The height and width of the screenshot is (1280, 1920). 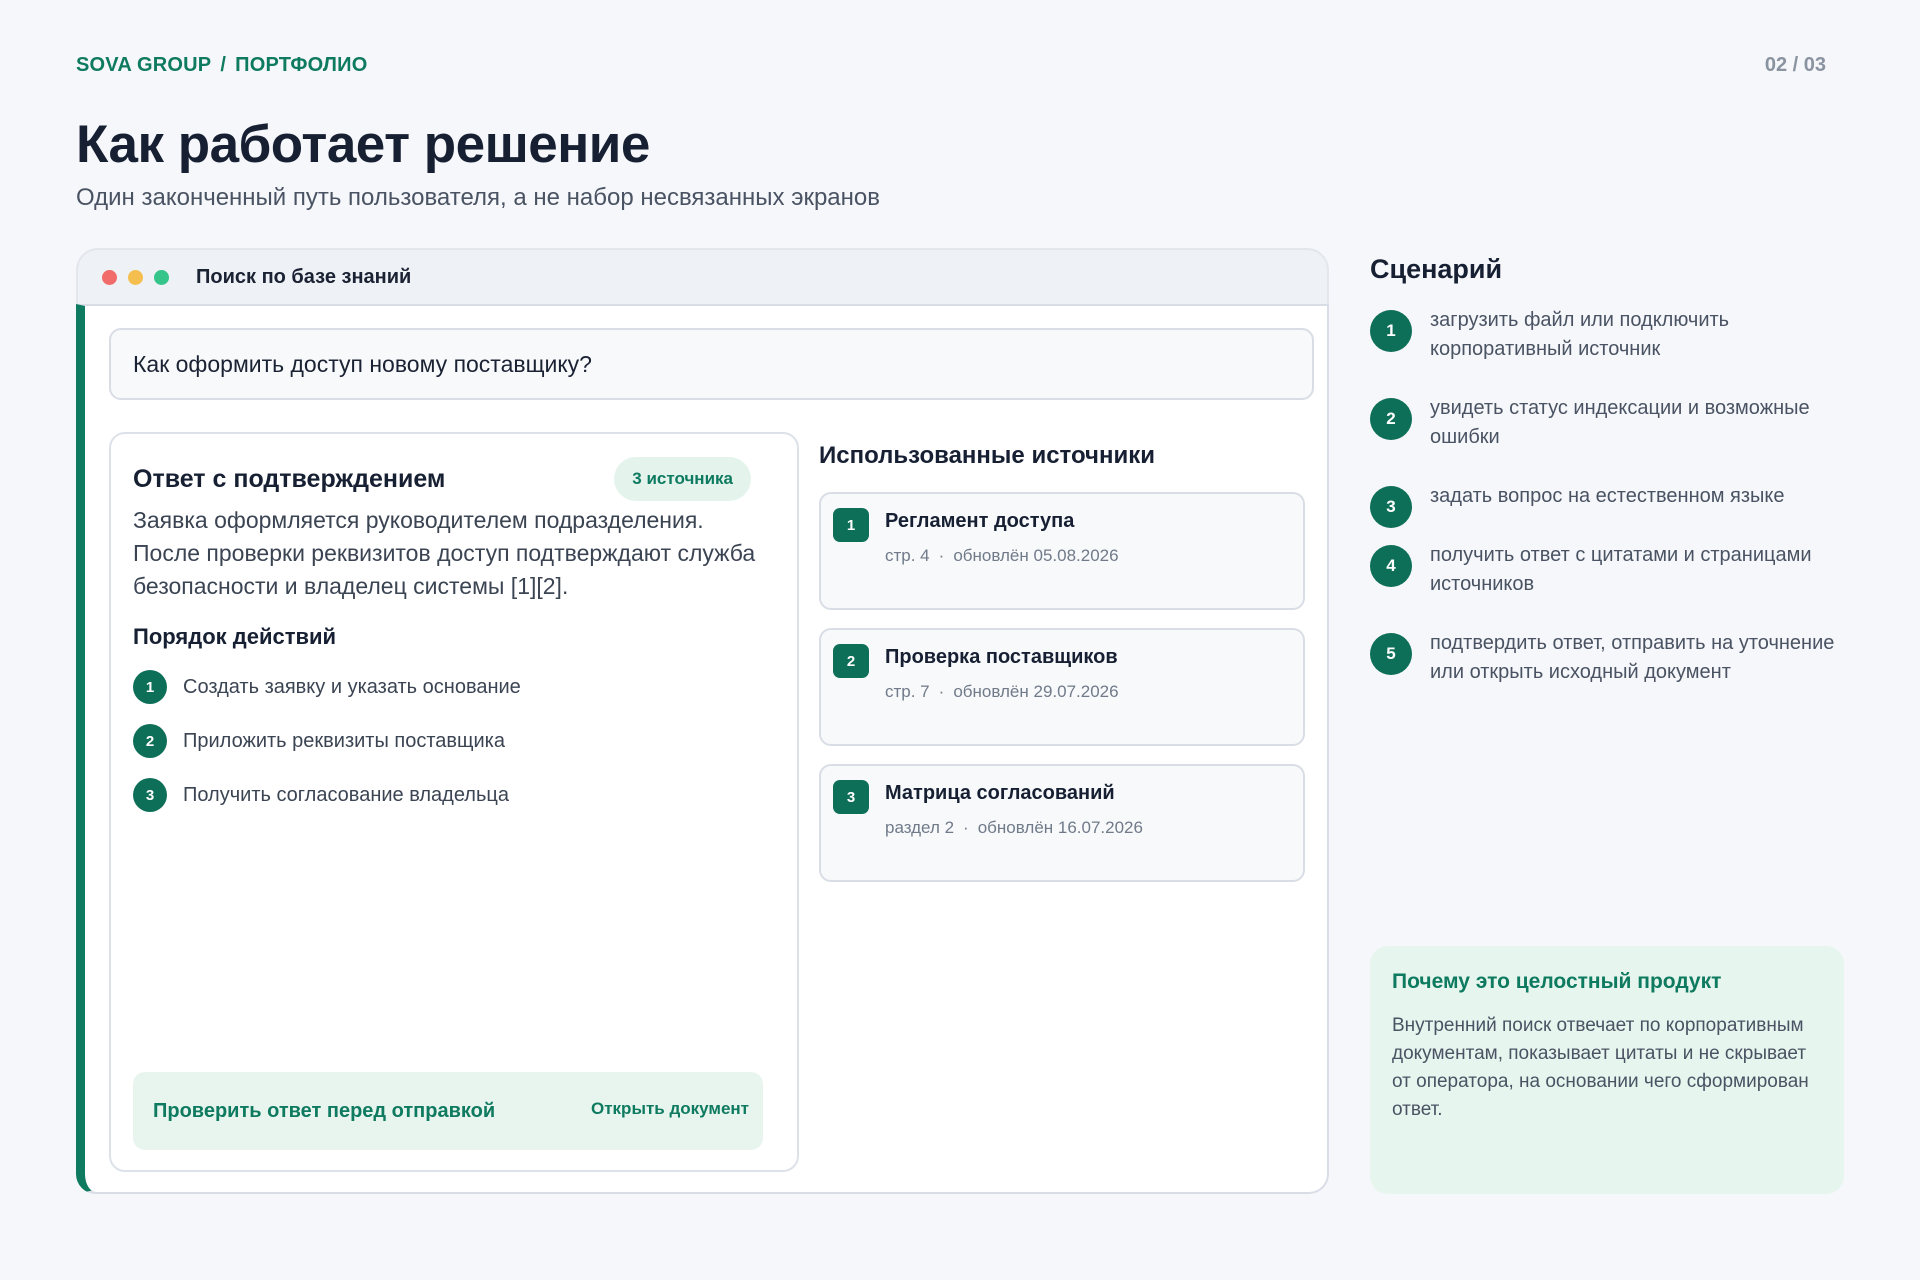 I want to click on scenario-title: Сценарий, so click(x=1436, y=269).